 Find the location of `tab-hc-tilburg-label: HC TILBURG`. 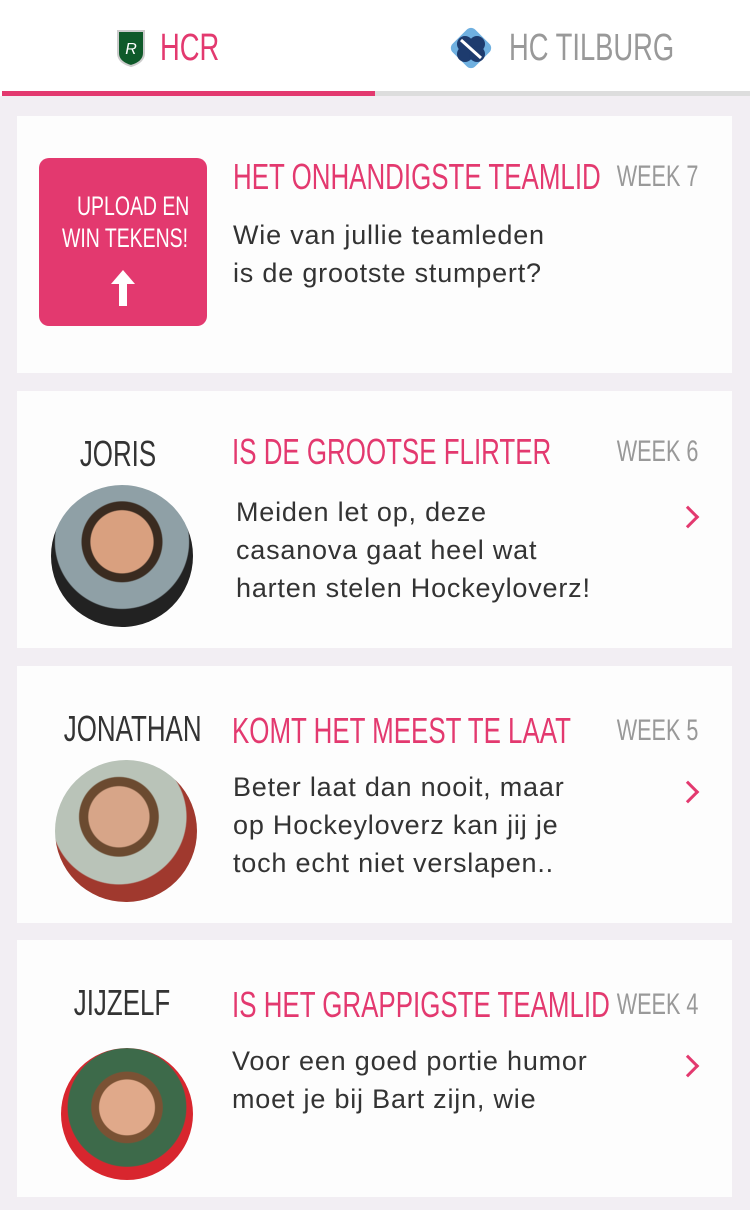

tab-hc-tilburg-label: HC TILBURG is located at coordinates (591, 47).